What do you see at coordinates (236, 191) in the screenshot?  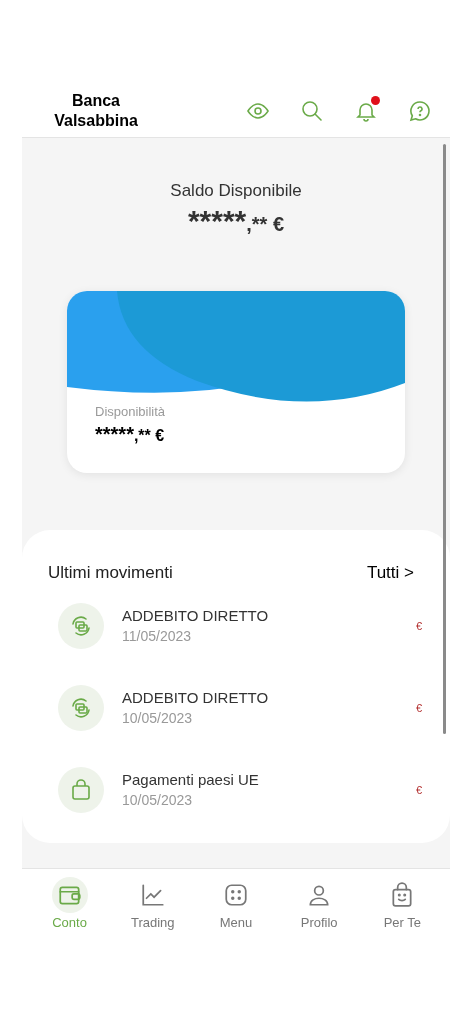 I see `balance-label: Saldo Disponibile` at bounding box center [236, 191].